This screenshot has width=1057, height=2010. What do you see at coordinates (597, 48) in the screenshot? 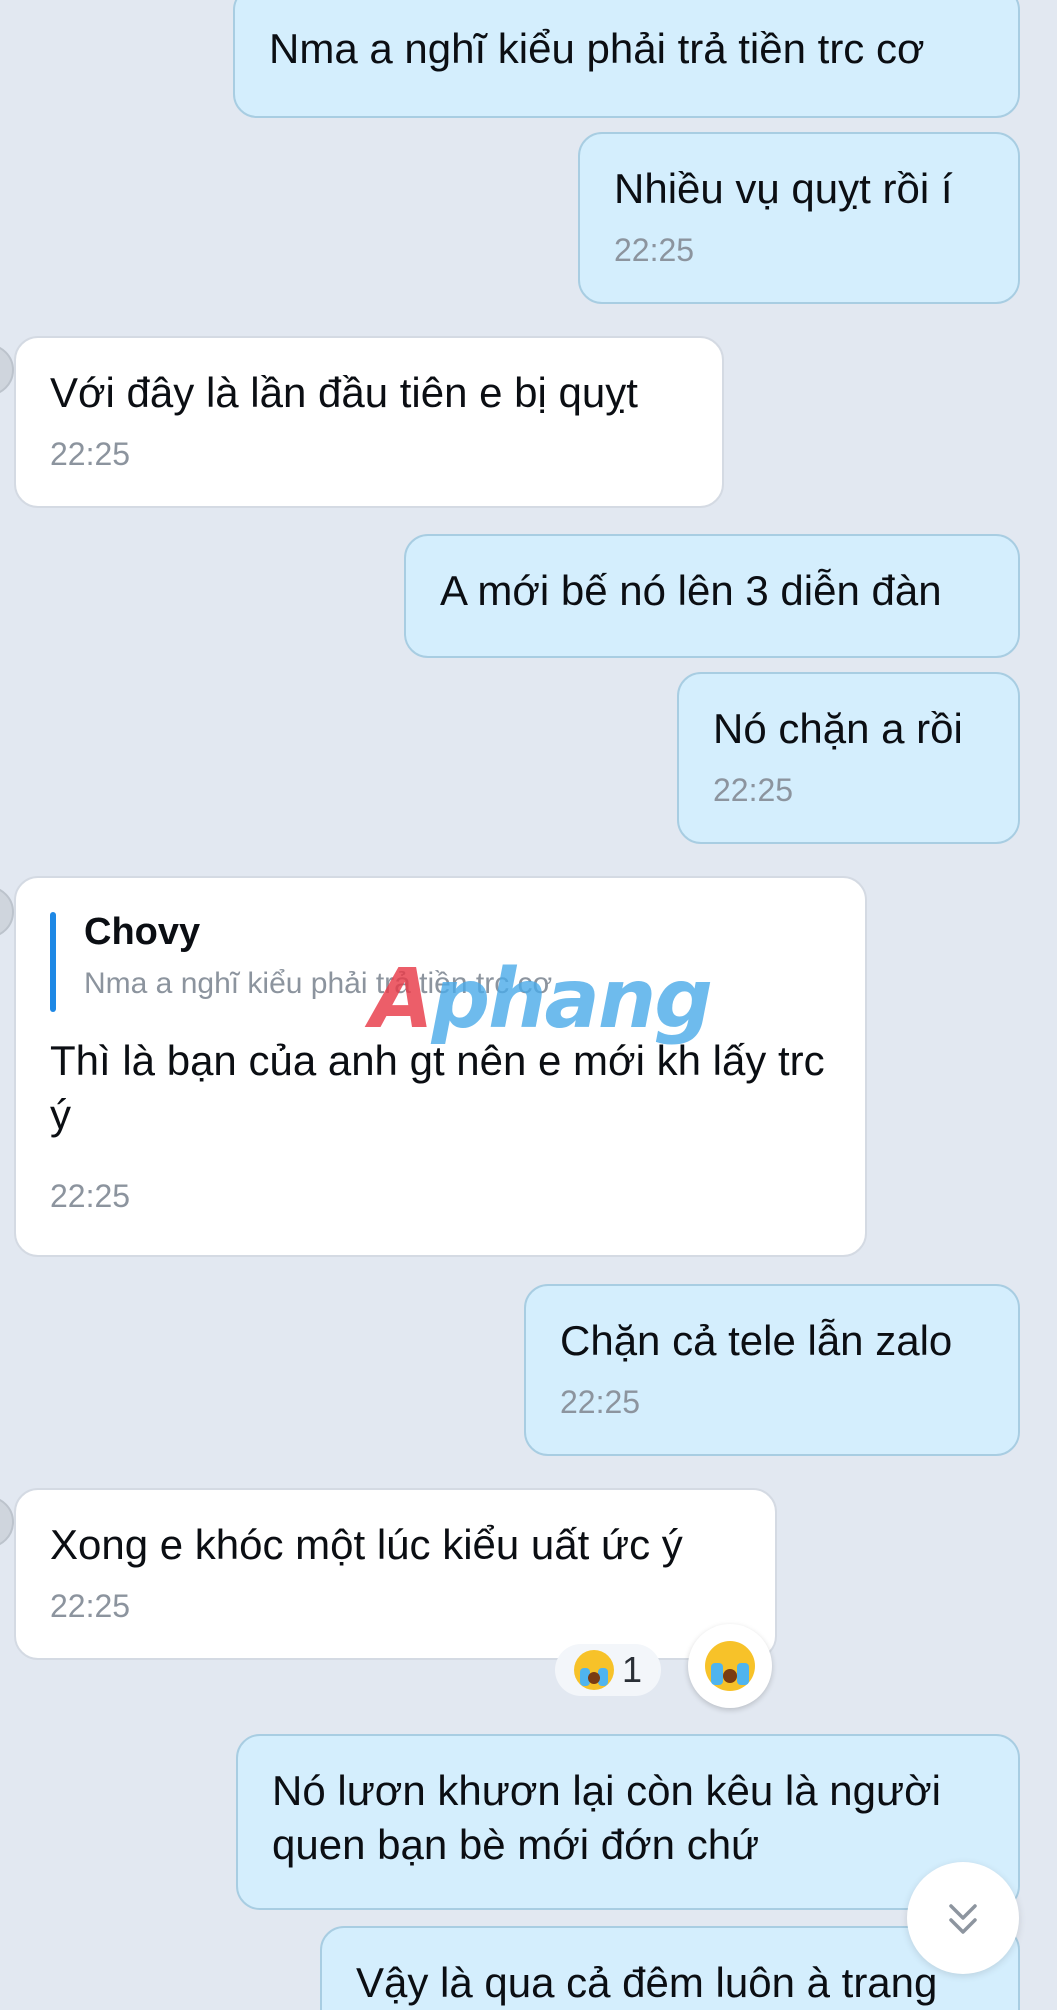
I see `message-text: Nma a nghĩ kiểu phải trả tiền trc cơ` at bounding box center [597, 48].